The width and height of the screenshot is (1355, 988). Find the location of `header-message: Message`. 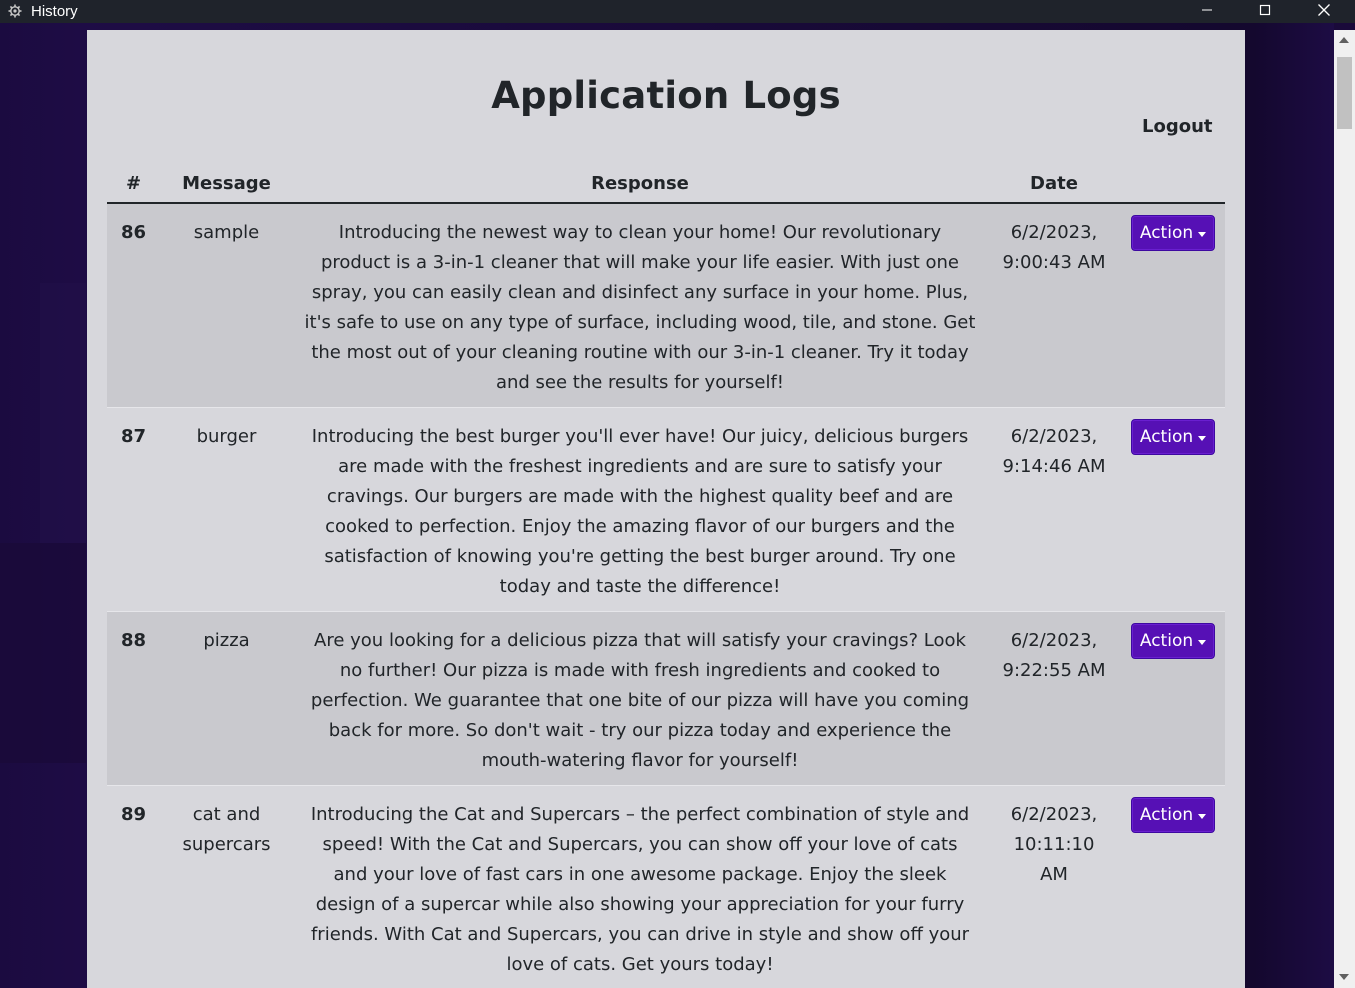

header-message: Message is located at coordinates (226, 184).